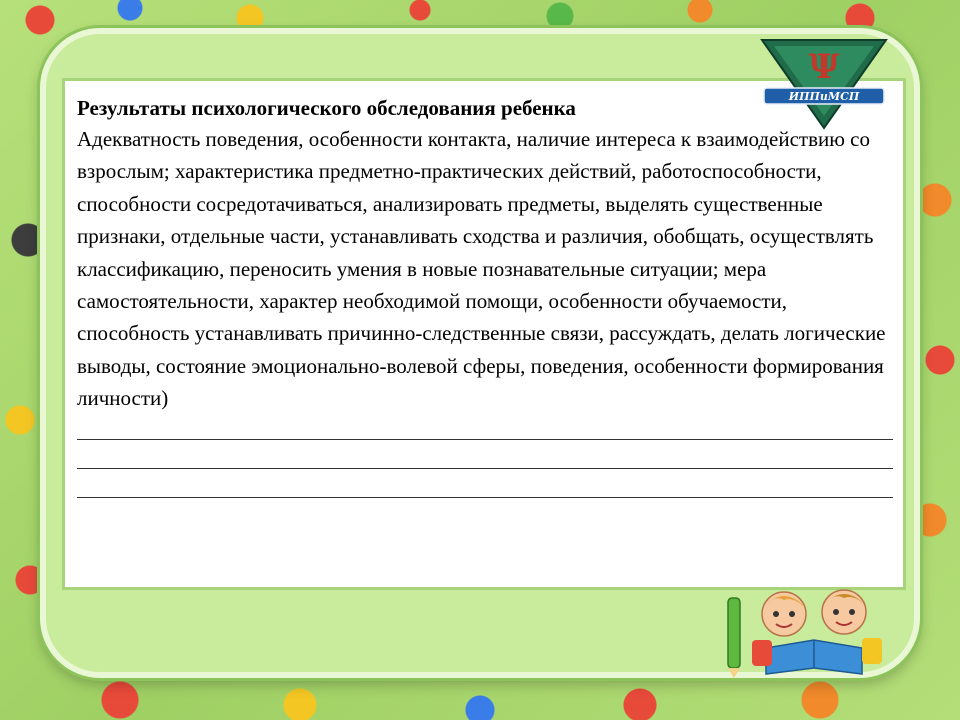  I want to click on institute-emblem-logo: Ψ ИППиМСП, so click(824, 84).